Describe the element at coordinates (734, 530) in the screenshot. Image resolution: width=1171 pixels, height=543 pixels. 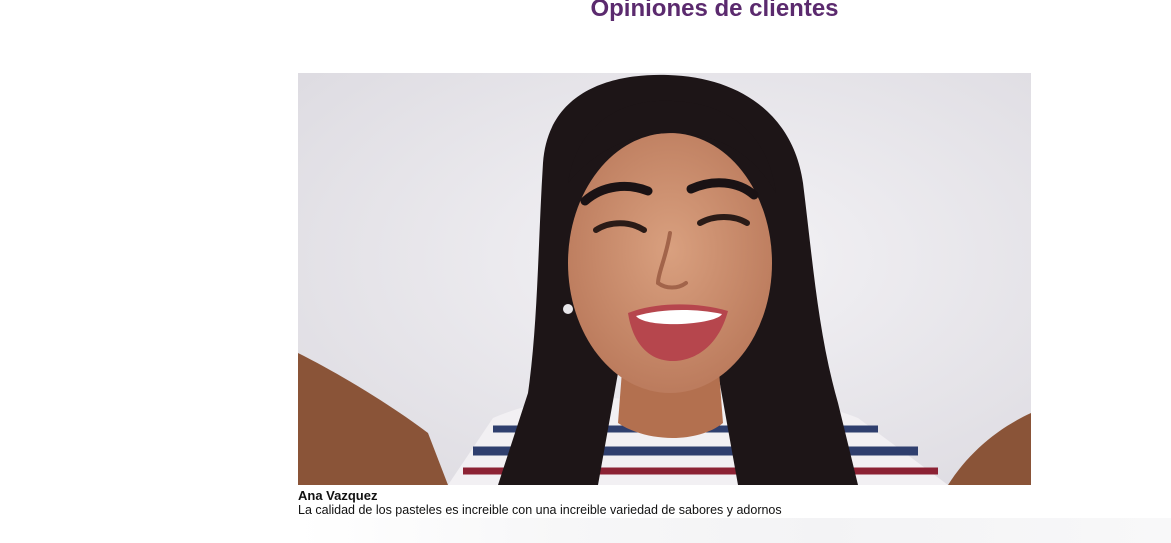
I see `background-pattern` at that location.